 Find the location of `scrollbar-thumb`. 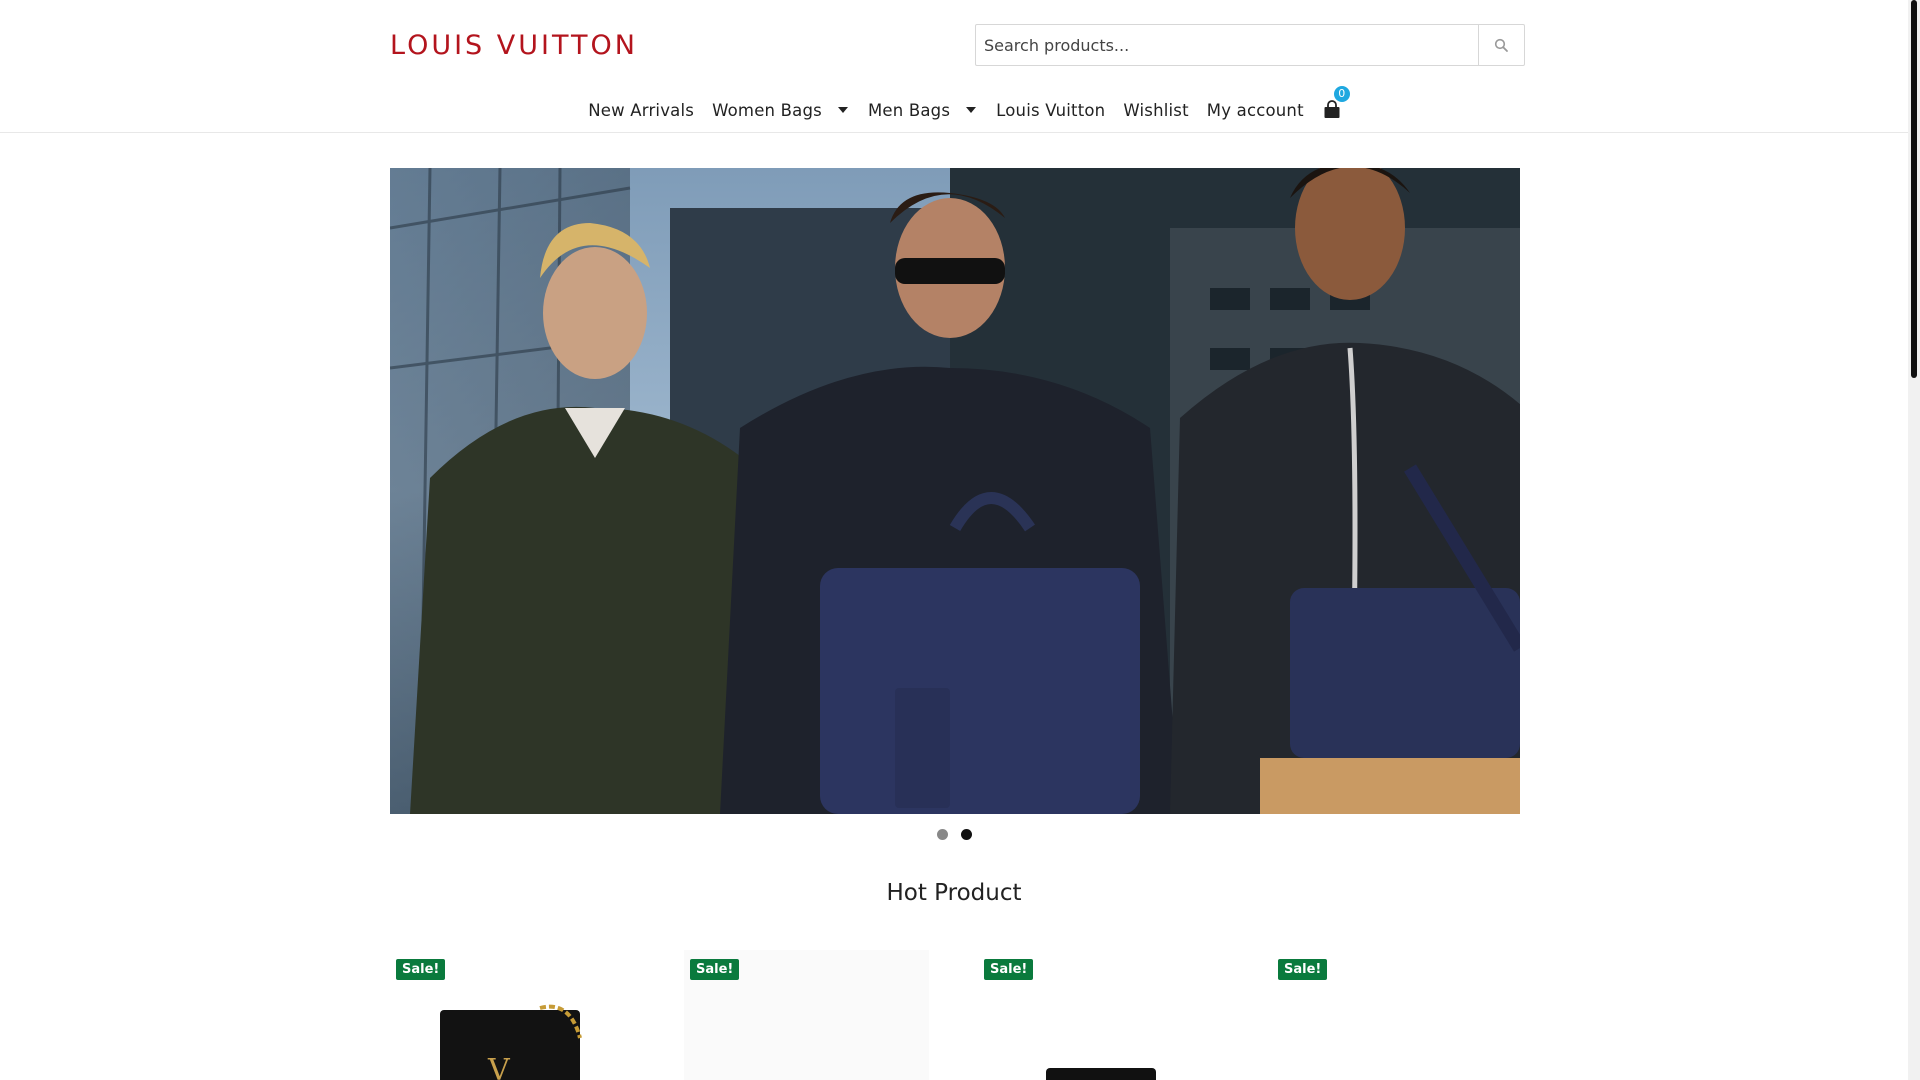

scrollbar-thumb is located at coordinates (1914, 189).